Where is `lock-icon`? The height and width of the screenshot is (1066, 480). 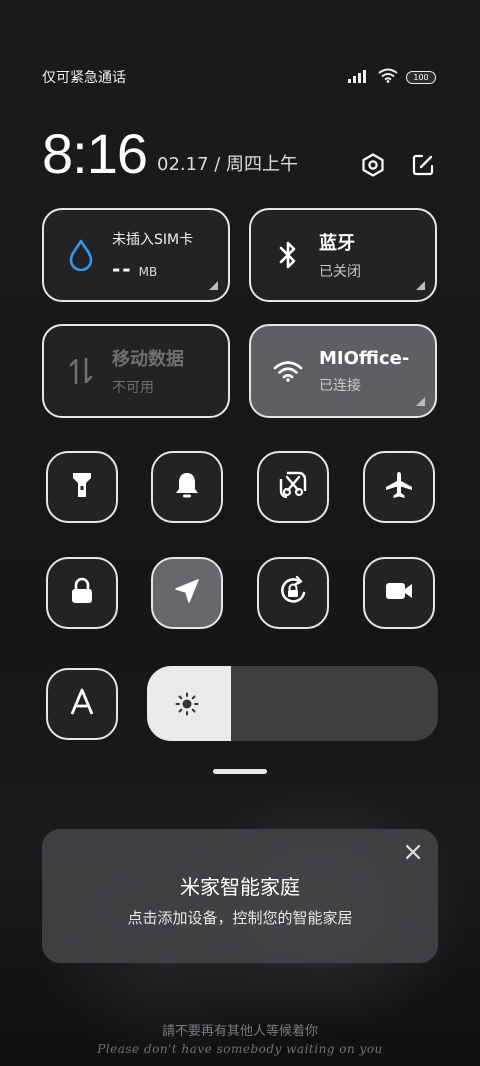 lock-icon is located at coordinates (82, 593).